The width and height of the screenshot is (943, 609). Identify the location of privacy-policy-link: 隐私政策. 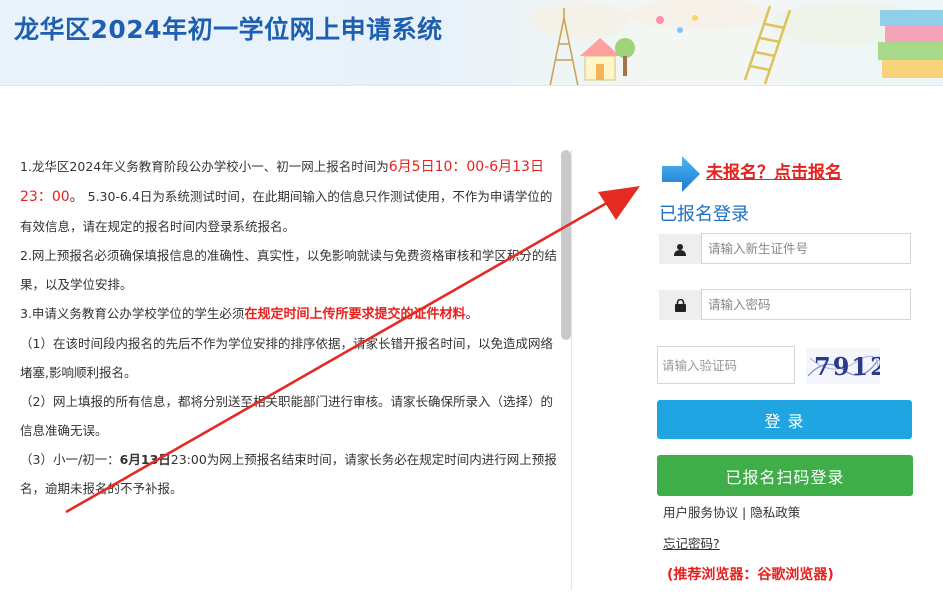
(775, 512).